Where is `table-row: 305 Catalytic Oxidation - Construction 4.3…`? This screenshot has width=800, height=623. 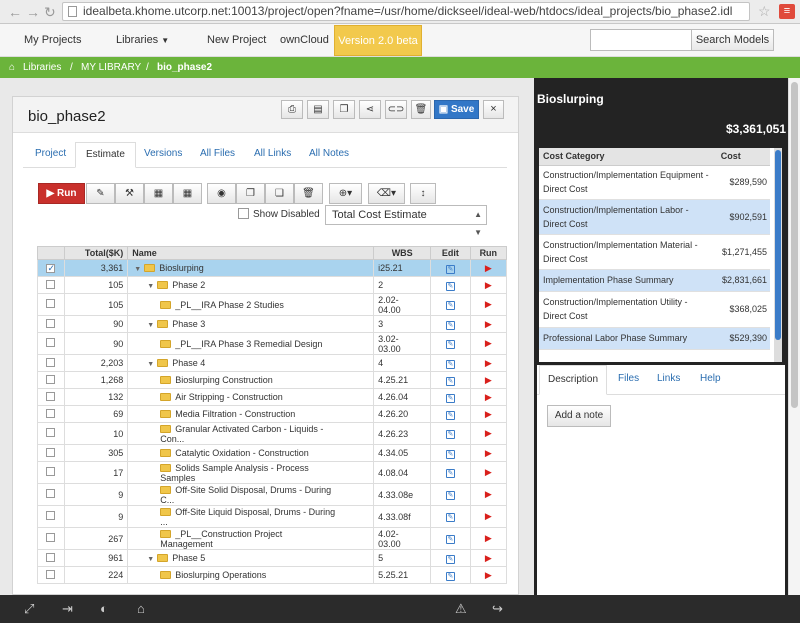
table-row: 305 Catalytic Oxidation - Construction 4.3… is located at coordinates (272, 453).